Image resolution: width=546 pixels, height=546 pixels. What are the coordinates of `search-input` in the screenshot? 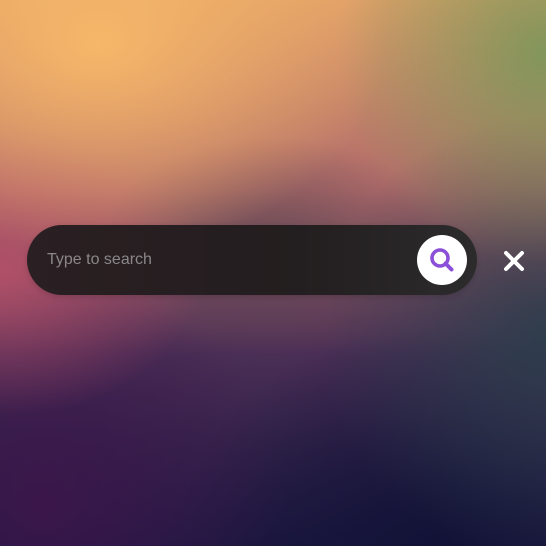 It's located at (227, 260).